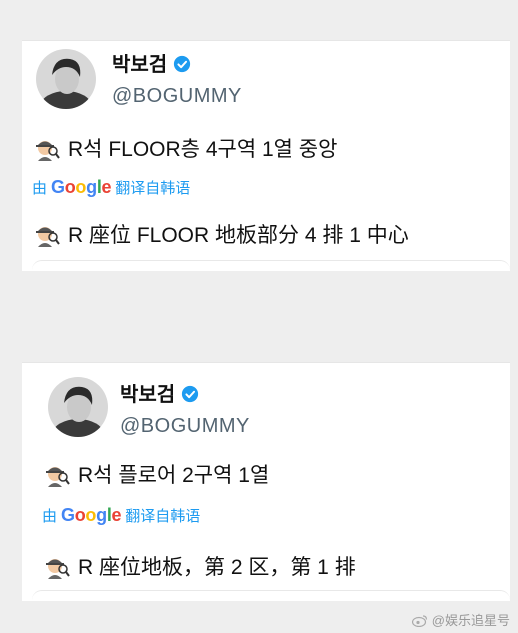  What do you see at coordinates (221, 234) in the screenshot?
I see `translated-text: R 座位 FLOOR 地板部分 4 排 1 中心` at bounding box center [221, 234].